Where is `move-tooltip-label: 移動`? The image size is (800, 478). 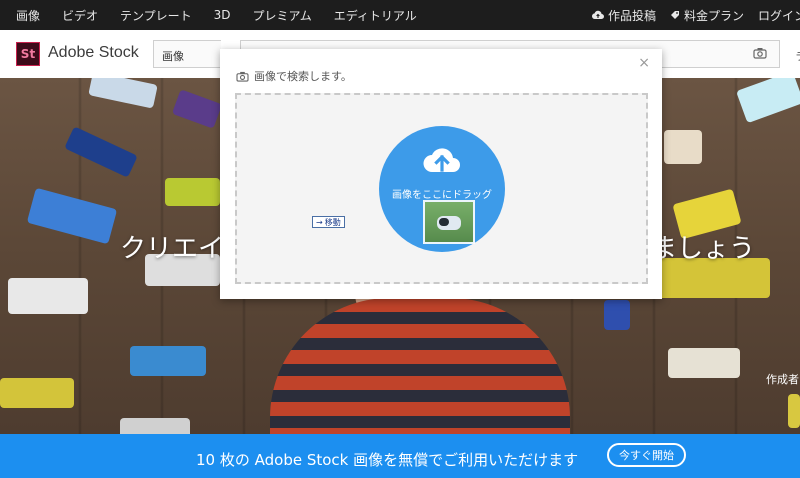 move-tooltip-label: 移動 is located at coordinates (332, 222).